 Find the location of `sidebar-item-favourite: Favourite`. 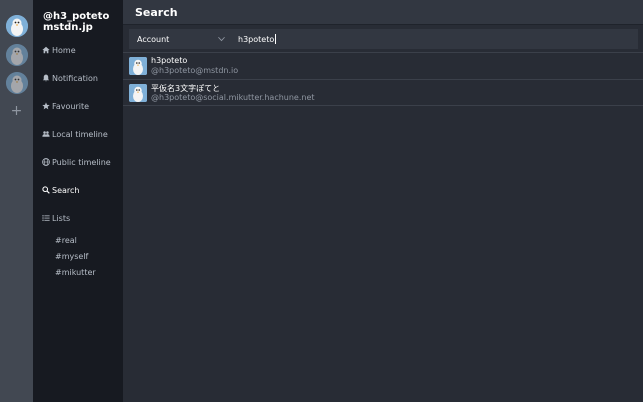

sidebar-item-favourite: Favourite is located at coordinates (65, 106).